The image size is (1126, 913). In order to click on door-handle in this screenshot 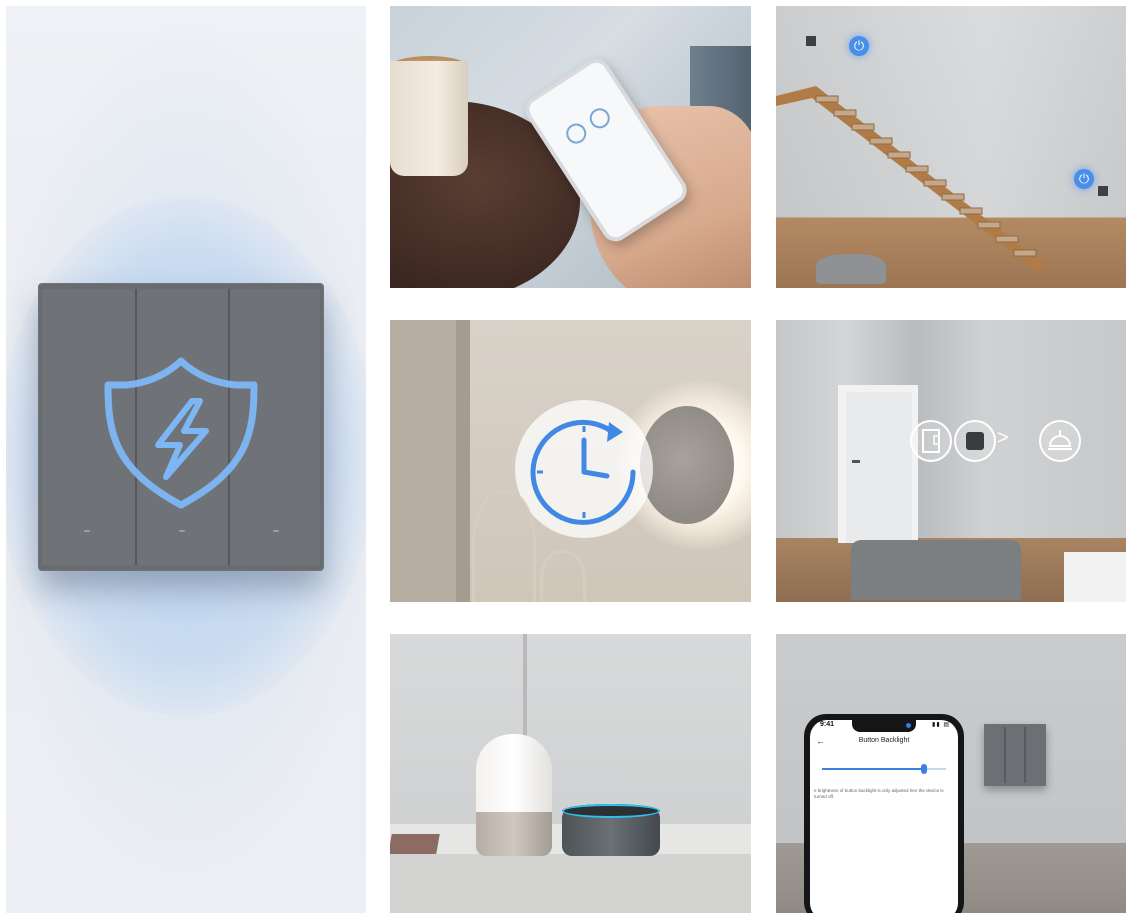, I will do `click(856, 461)`.